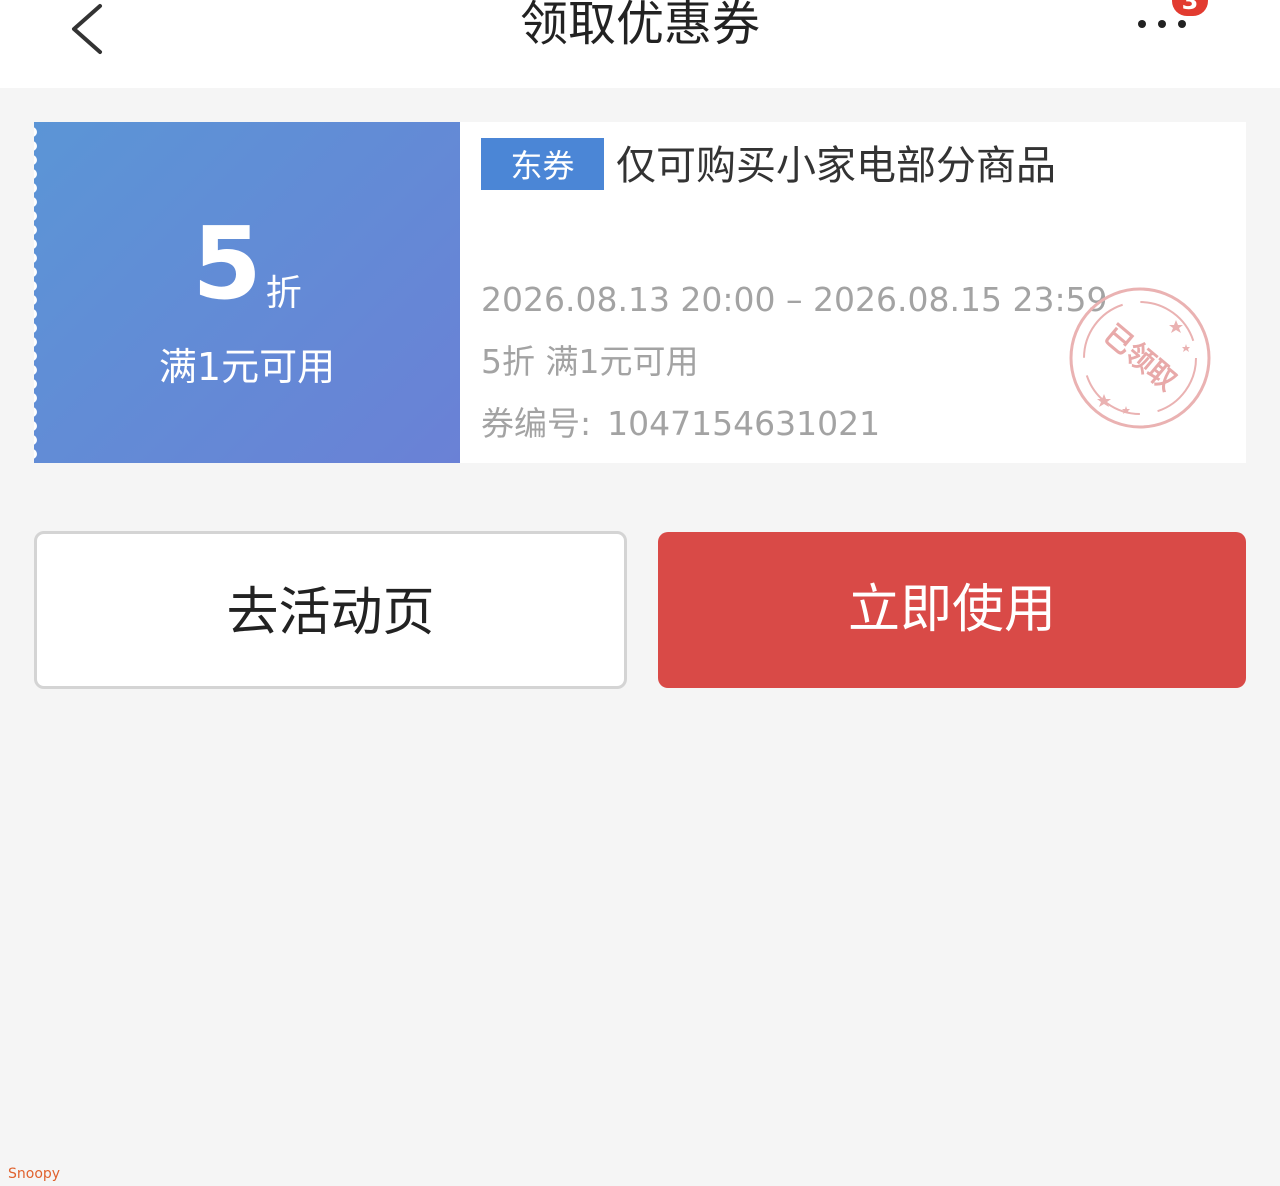 The height and width of the screenshot is (1186, 1280). I want to click on coupon-name: 仅可购买小家电部分商品, so click(836, 166).